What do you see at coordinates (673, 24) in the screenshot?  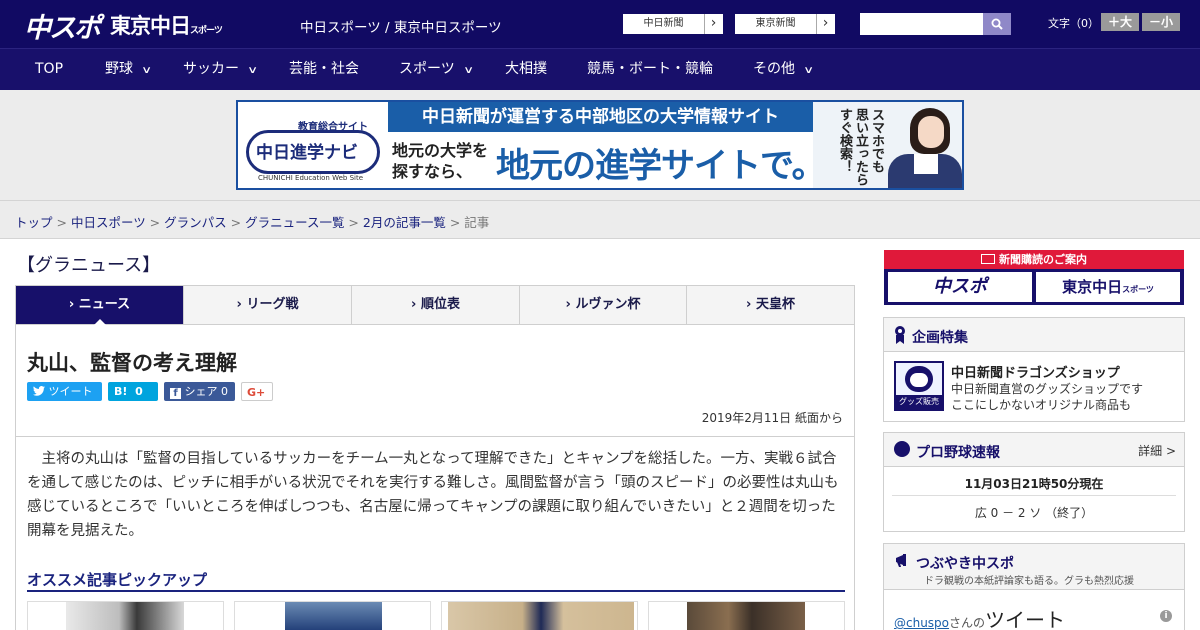 I see `chunichi-shimbun-link: 中日新聞 ›` at bounding box center [673, 24].